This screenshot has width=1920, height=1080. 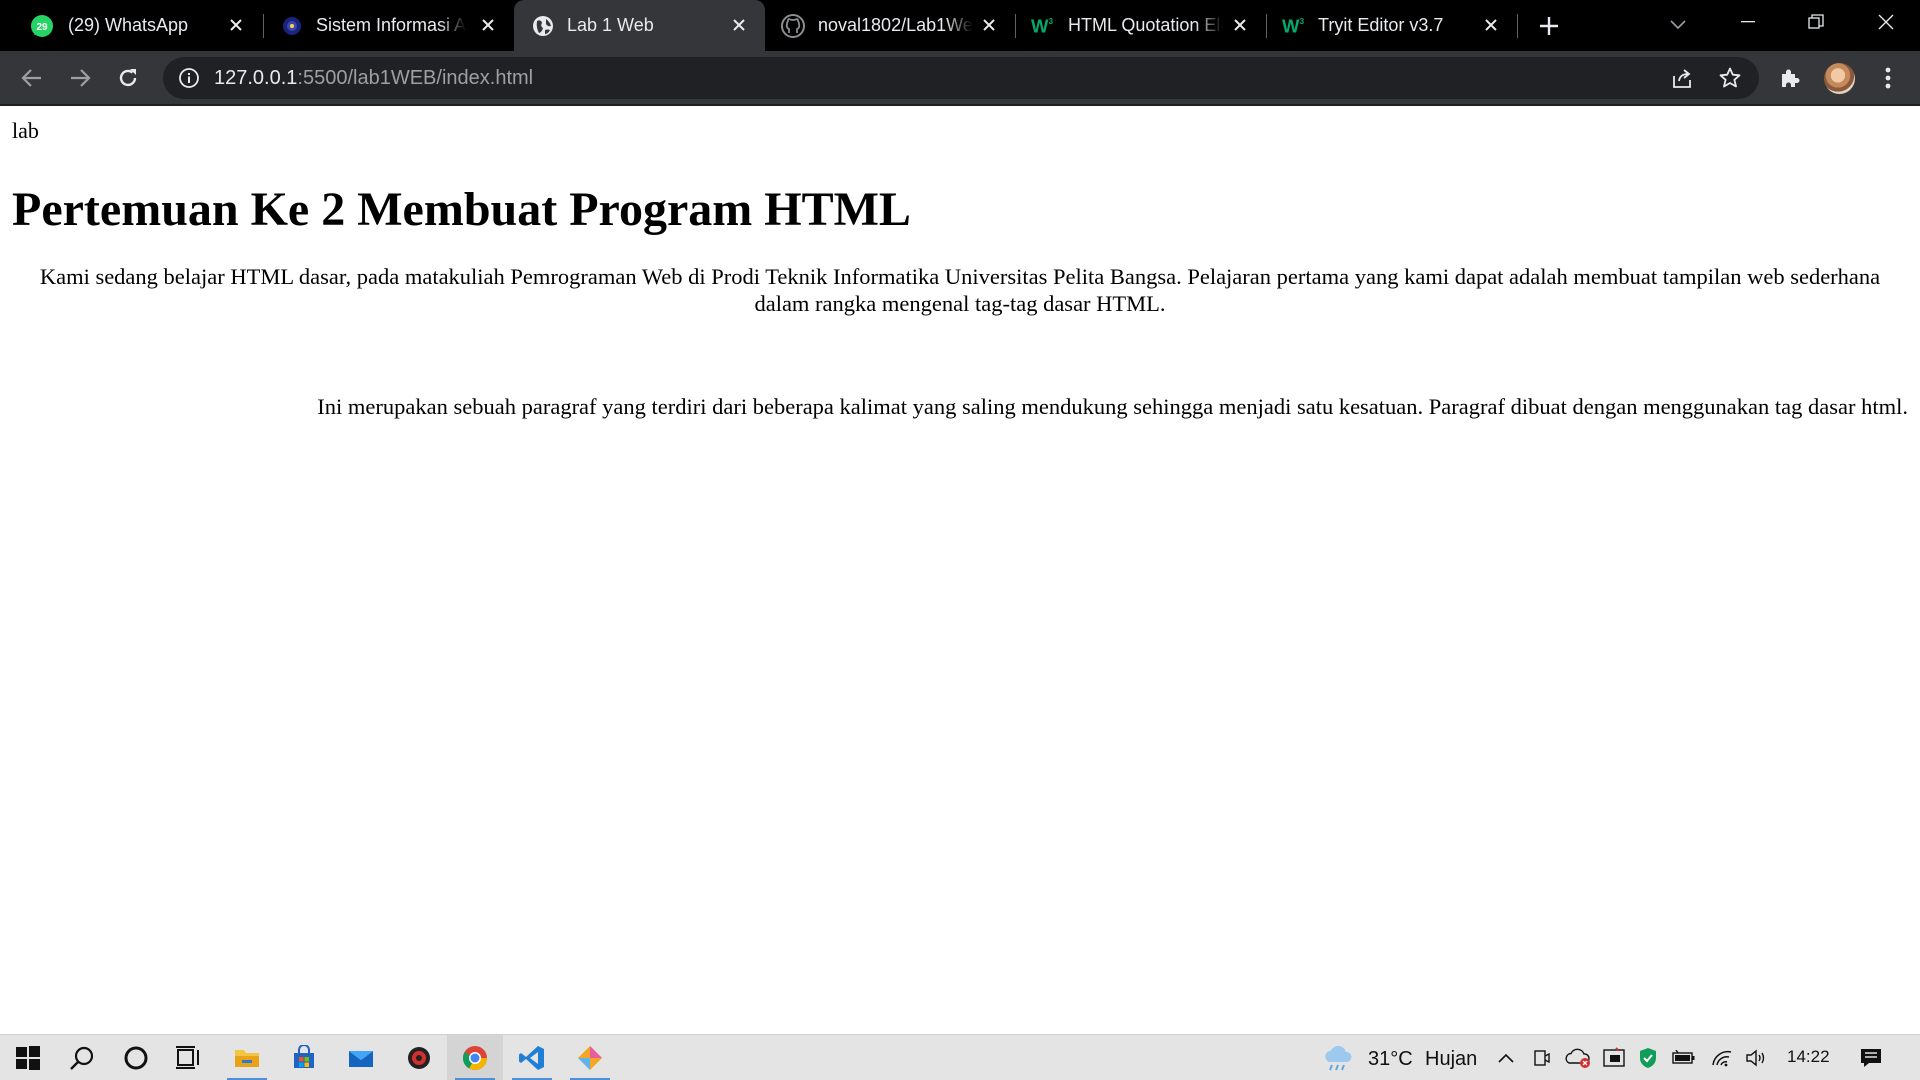 I want to click on svg-text: 29, so click(x=42, y=27).